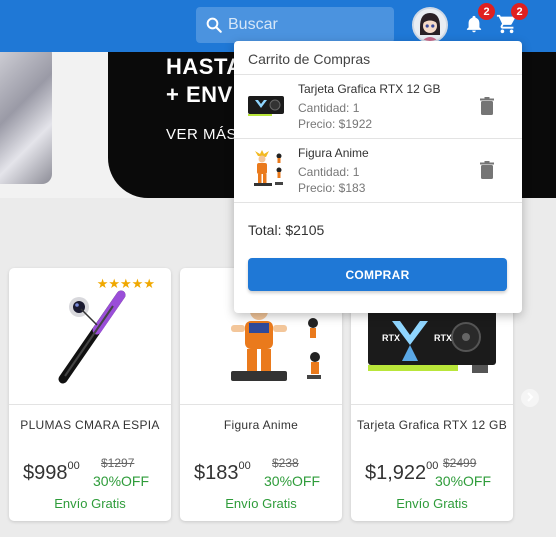 The image size is (556, 537). What do you see at coordinates (199, 94) in the screenshot?
I see `banner-subheadline: + ENV` at bounding box center [199, 94].